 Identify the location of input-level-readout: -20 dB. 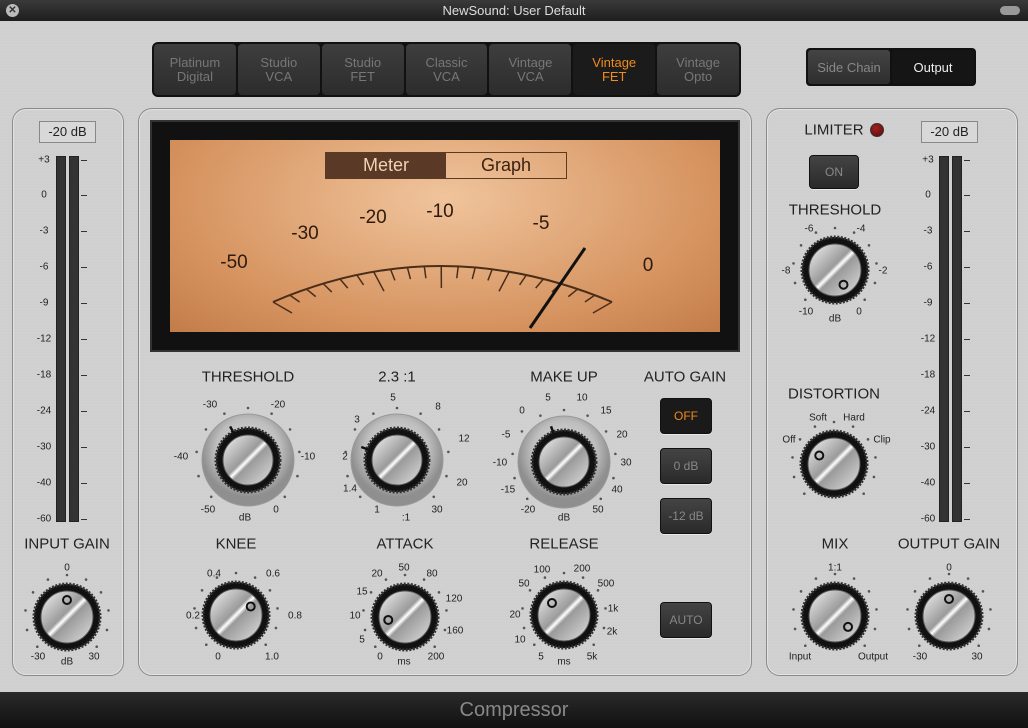
(67, 132).